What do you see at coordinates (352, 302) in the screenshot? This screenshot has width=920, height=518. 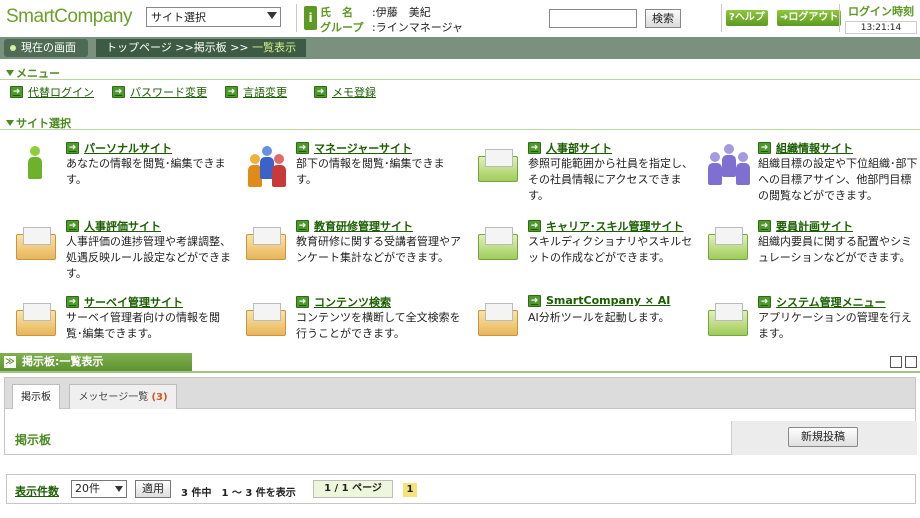 I see `site-tile-link: コンテンツ検索` at bounding box center [352, 302].